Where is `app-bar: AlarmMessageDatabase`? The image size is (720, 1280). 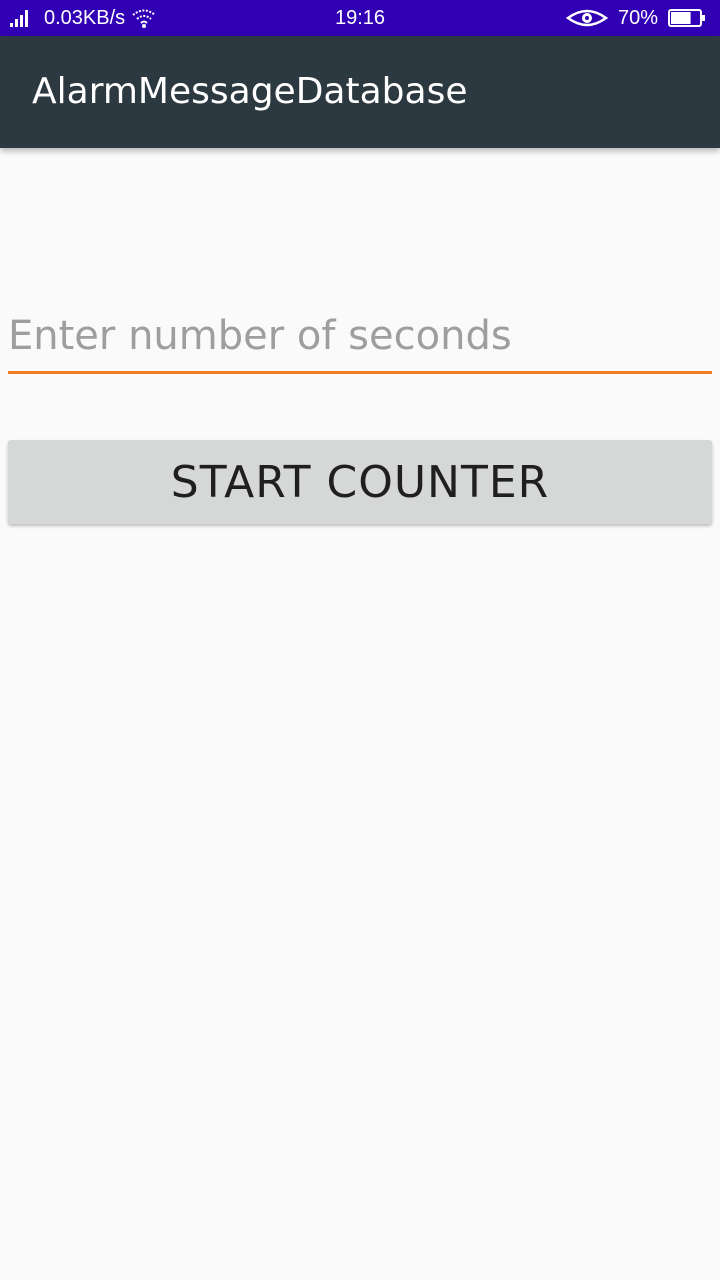 app-bar: AlarmMessageDatabase is located at coordinates (360, 92).